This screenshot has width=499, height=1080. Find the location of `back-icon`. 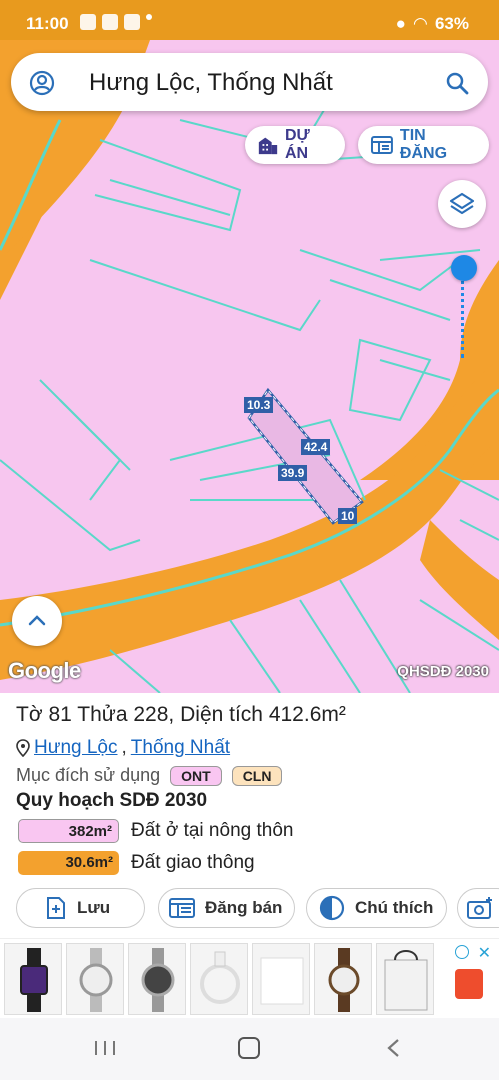

back-icon is located at coordinates (394, 1048).